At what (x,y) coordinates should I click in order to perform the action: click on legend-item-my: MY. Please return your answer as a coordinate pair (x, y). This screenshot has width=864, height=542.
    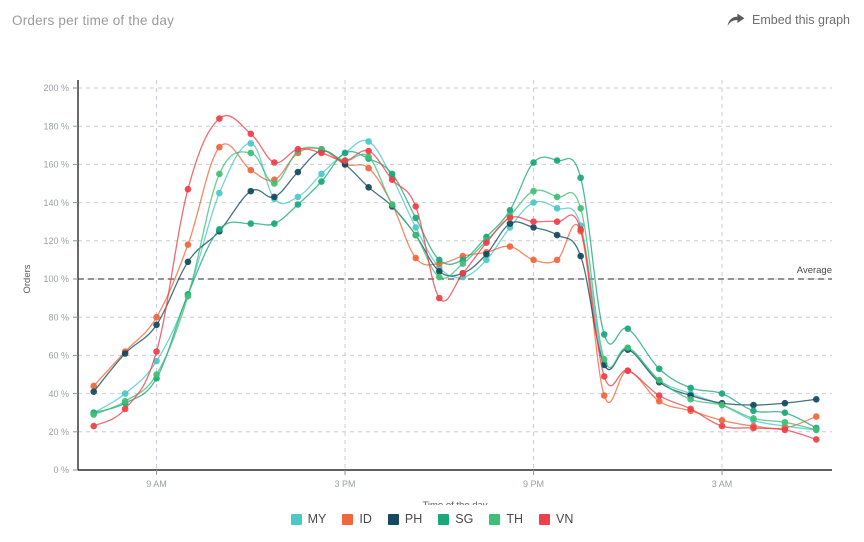
    Looking at the image, I should click on (308, 519).